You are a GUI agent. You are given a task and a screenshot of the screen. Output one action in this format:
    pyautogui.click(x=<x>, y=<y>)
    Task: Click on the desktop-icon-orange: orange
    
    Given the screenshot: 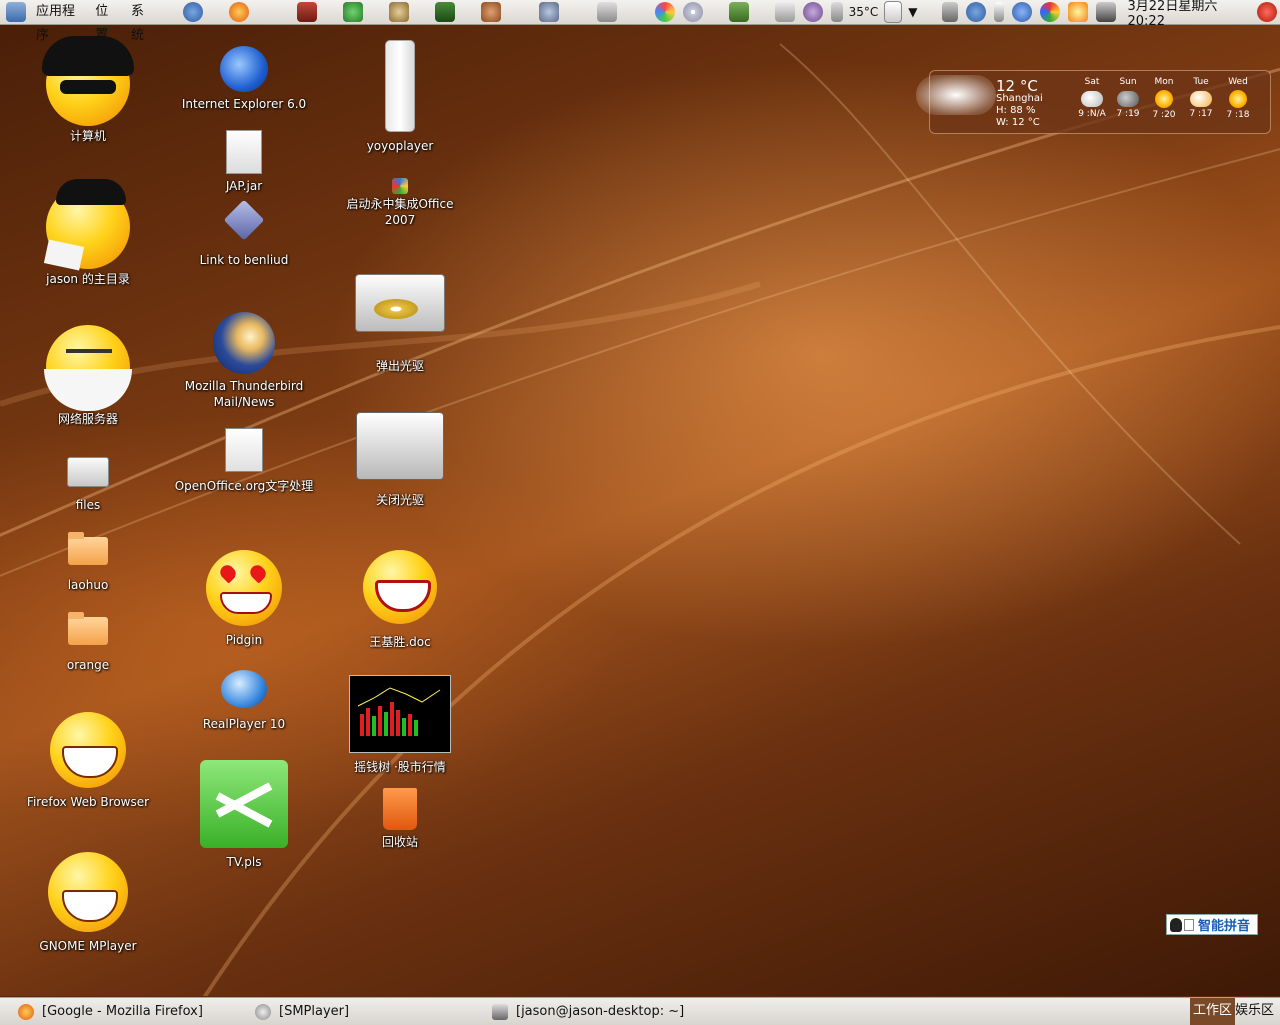 What is the action you would take?
    pyautogui.click(x=88, y=642)
    